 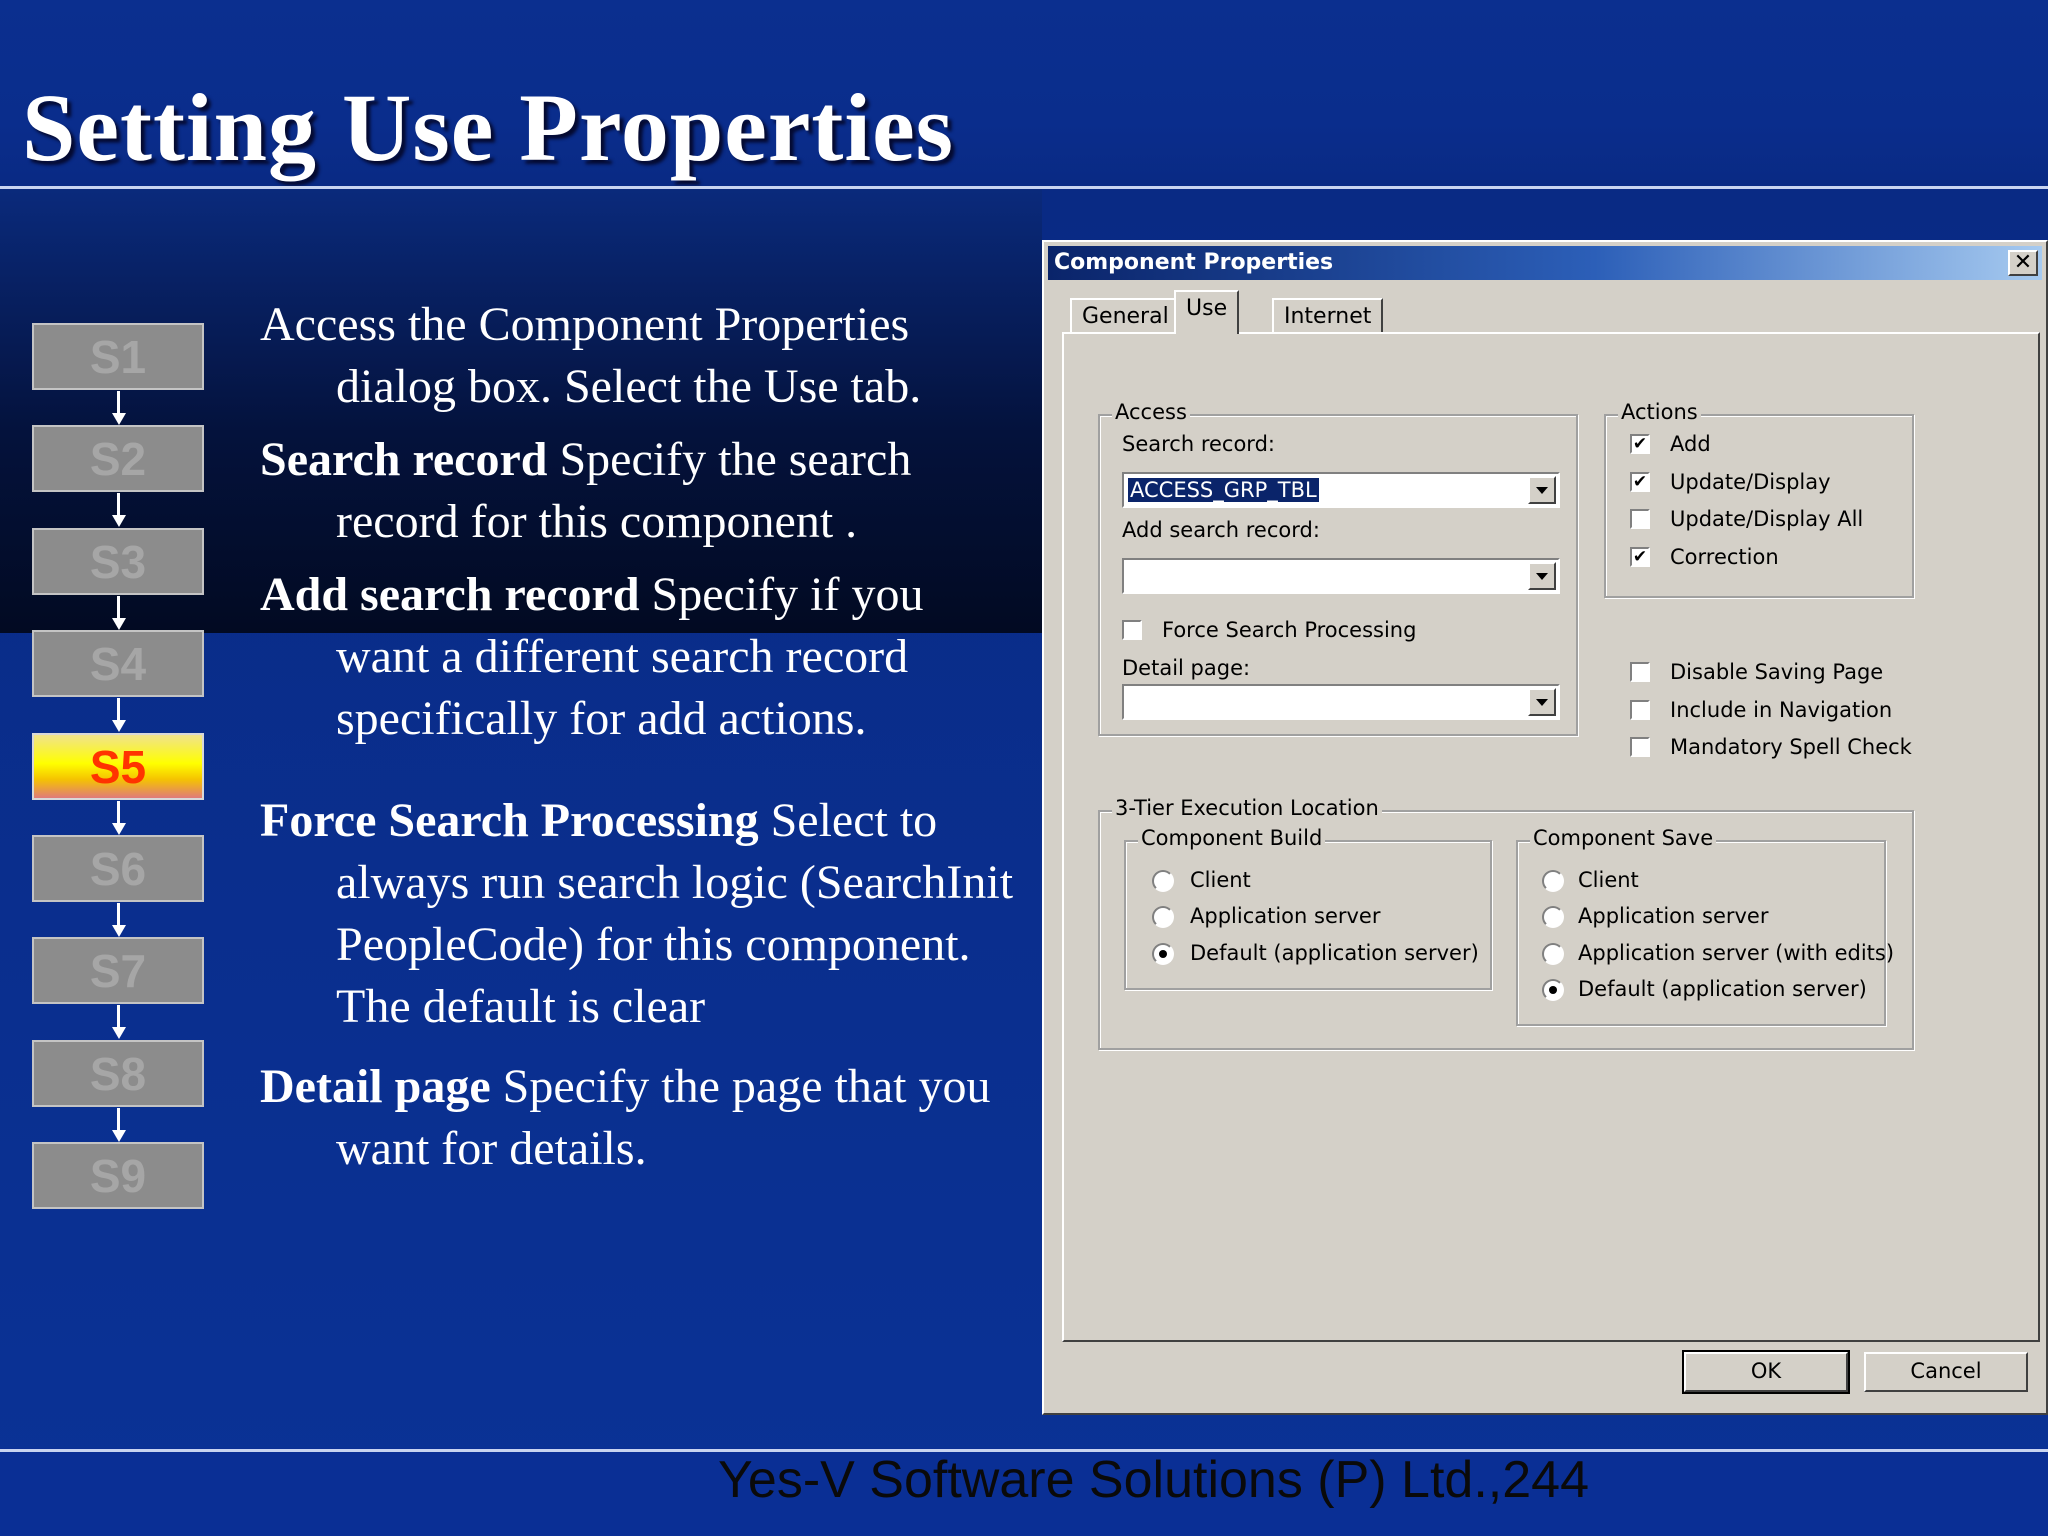 I want to click on step-s9: S9, so click(x=118, y=1175).